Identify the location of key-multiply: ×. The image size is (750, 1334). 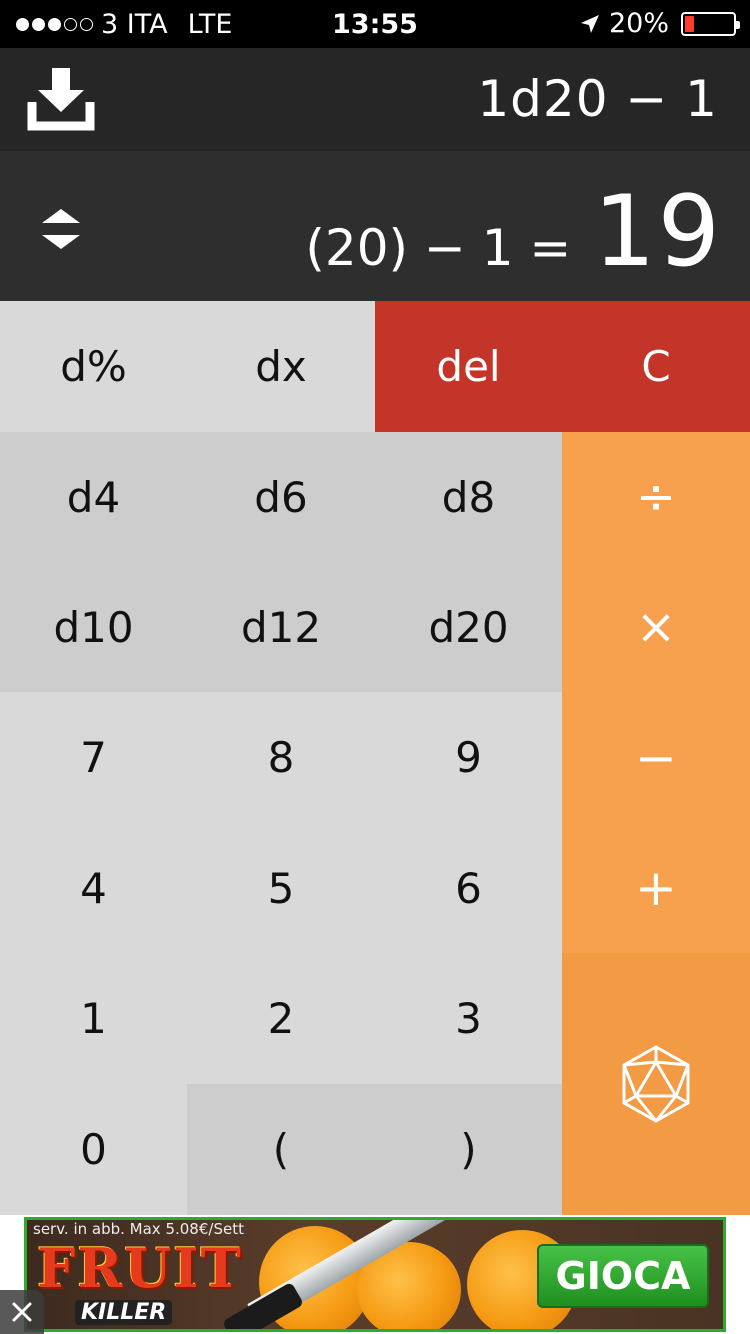
(656, 627).